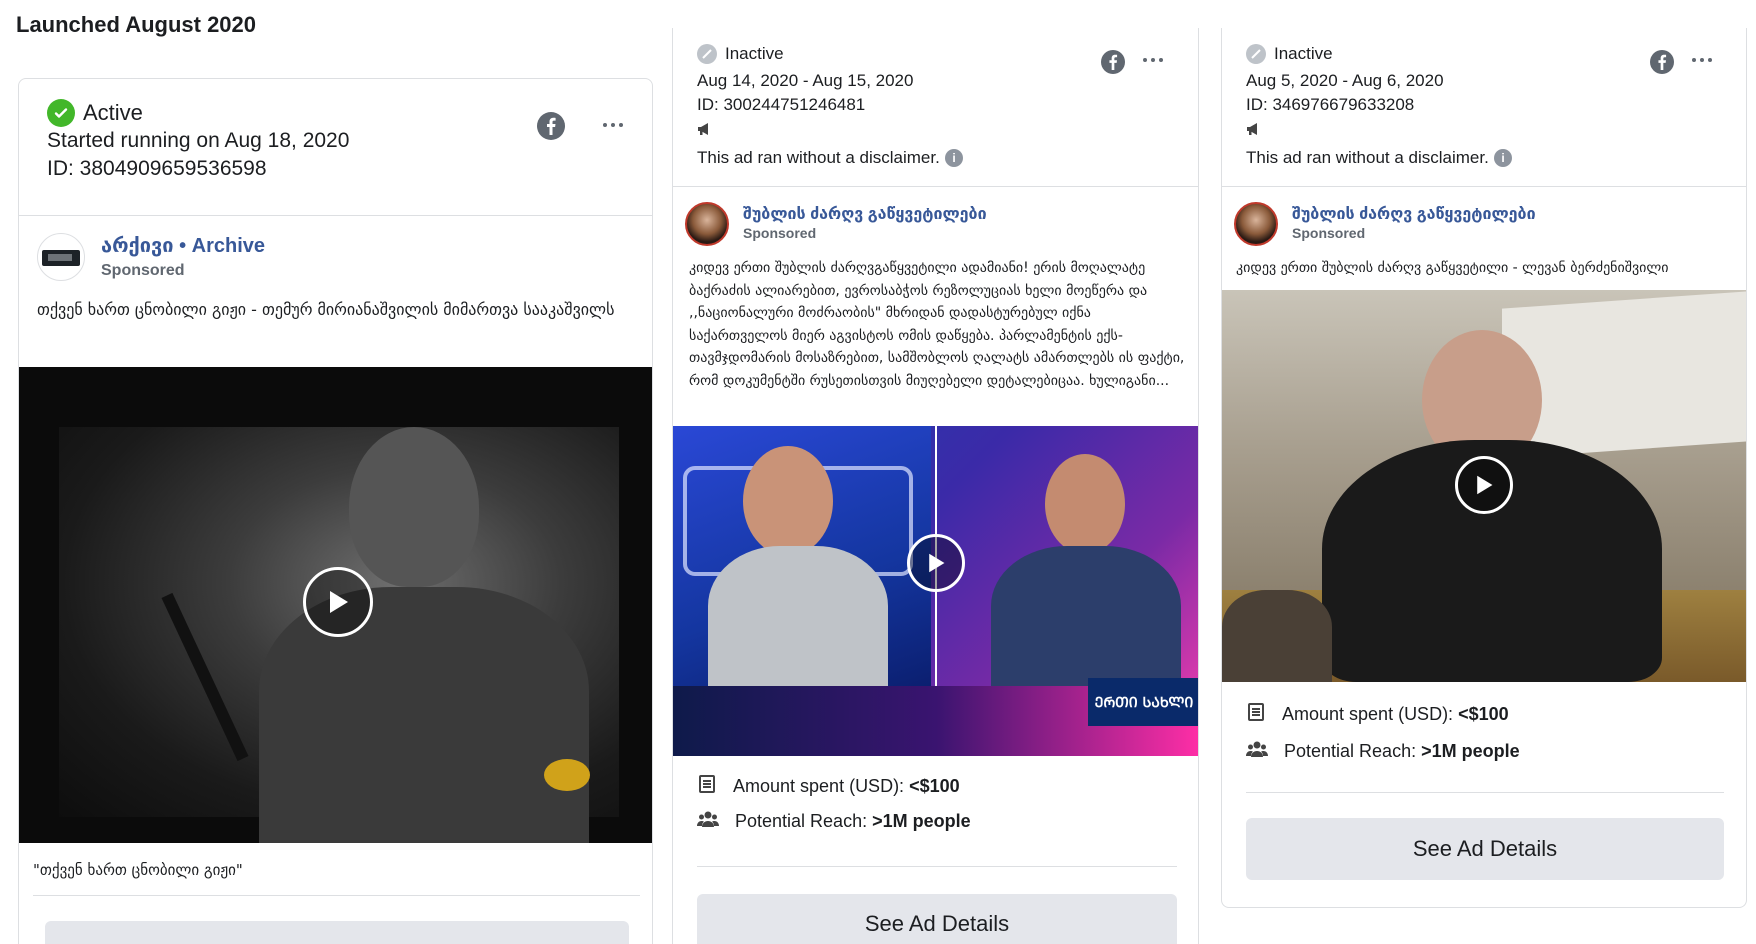  I want to click on ad-video: ᲔᲠᲗᲘ ᲡᲐᲮᲚᲘ, so click(935, 591).